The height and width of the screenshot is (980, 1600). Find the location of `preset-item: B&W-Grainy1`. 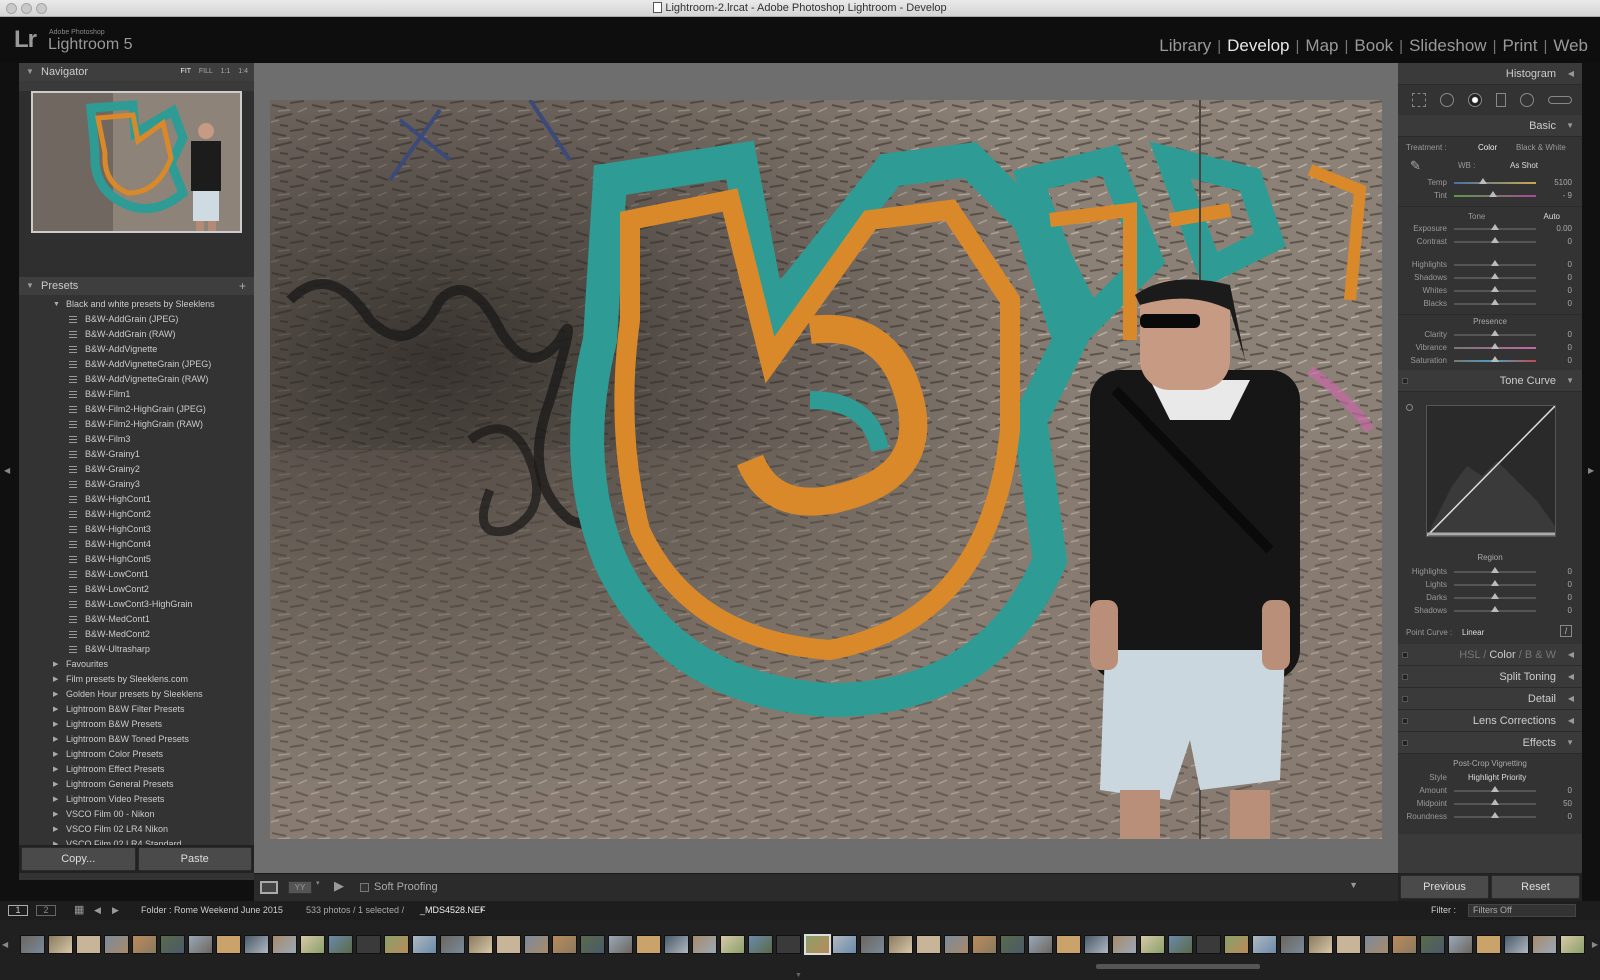

preset-item: B&W-Grainy1 is located at coordinates (136, 454).